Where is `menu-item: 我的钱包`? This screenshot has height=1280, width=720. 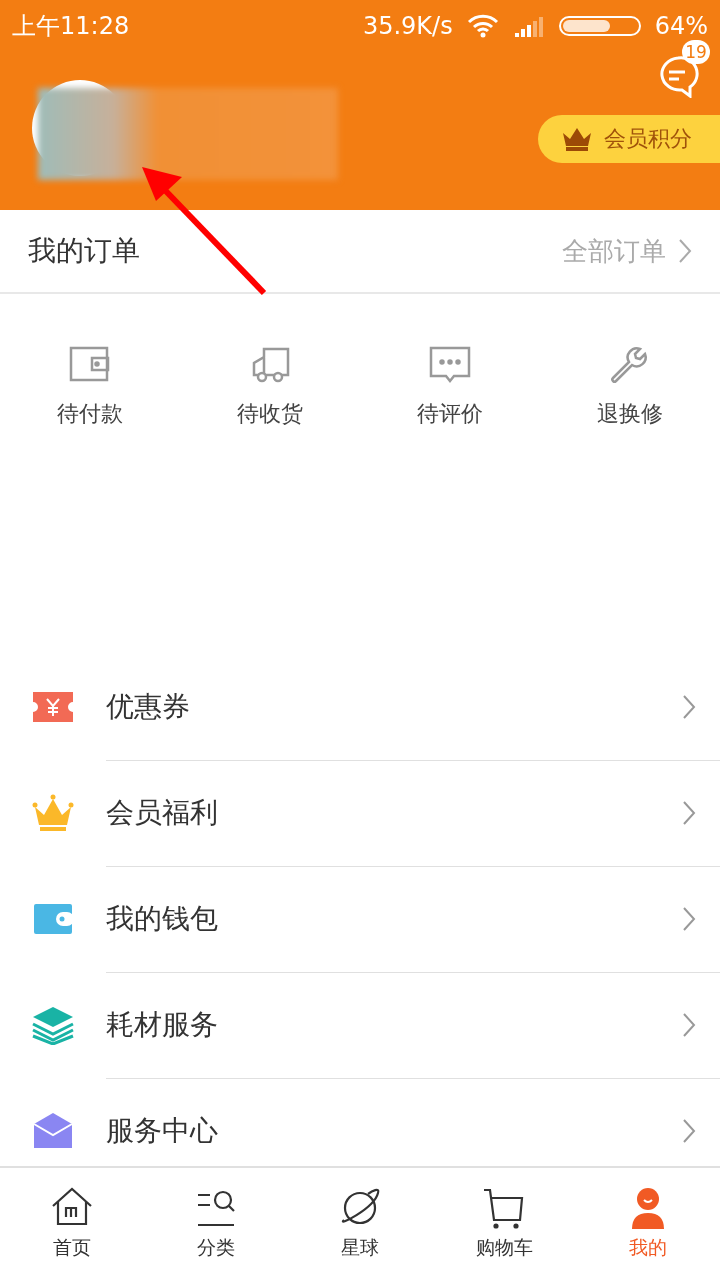 menu-item: 我的钱包 is located at coordinates (360, 919).